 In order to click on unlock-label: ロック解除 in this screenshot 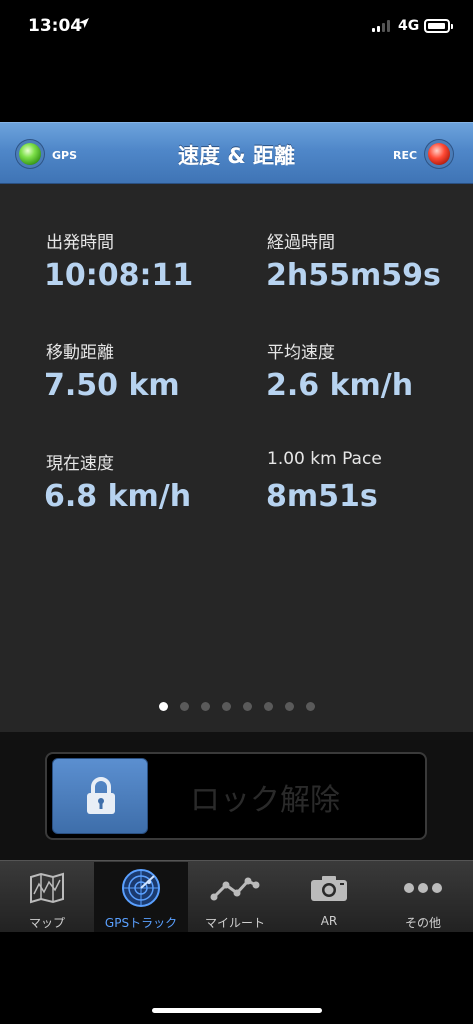, I will do `click(265, 800)`.